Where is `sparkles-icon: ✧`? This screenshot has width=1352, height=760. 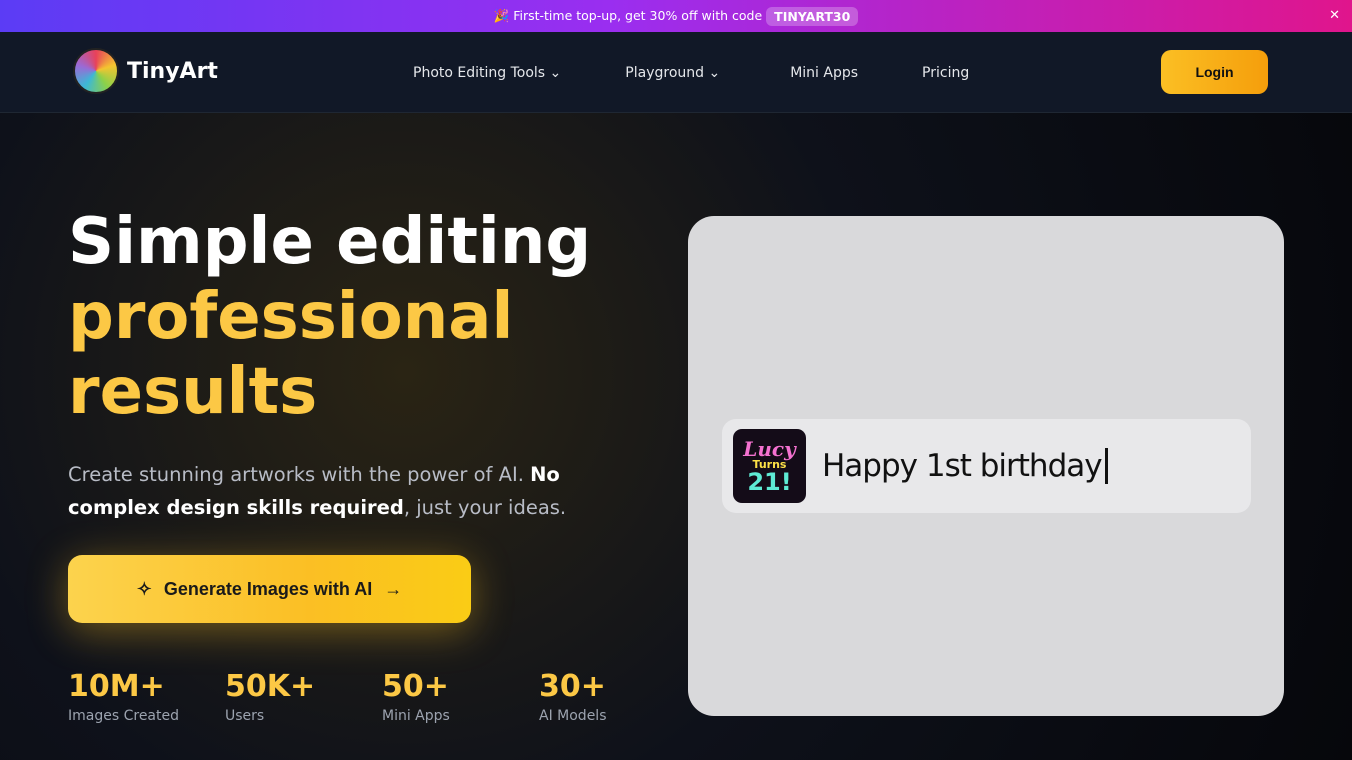 sparkles-icon: ✧ is located at coordinates (144, 588).